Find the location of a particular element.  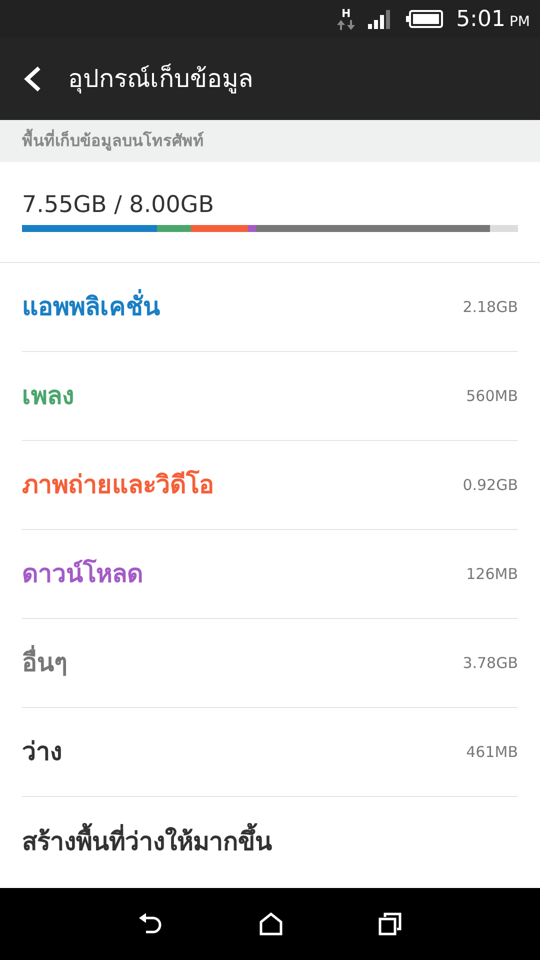

category-label: อื่นๆ is located at coordinates (44, 663).